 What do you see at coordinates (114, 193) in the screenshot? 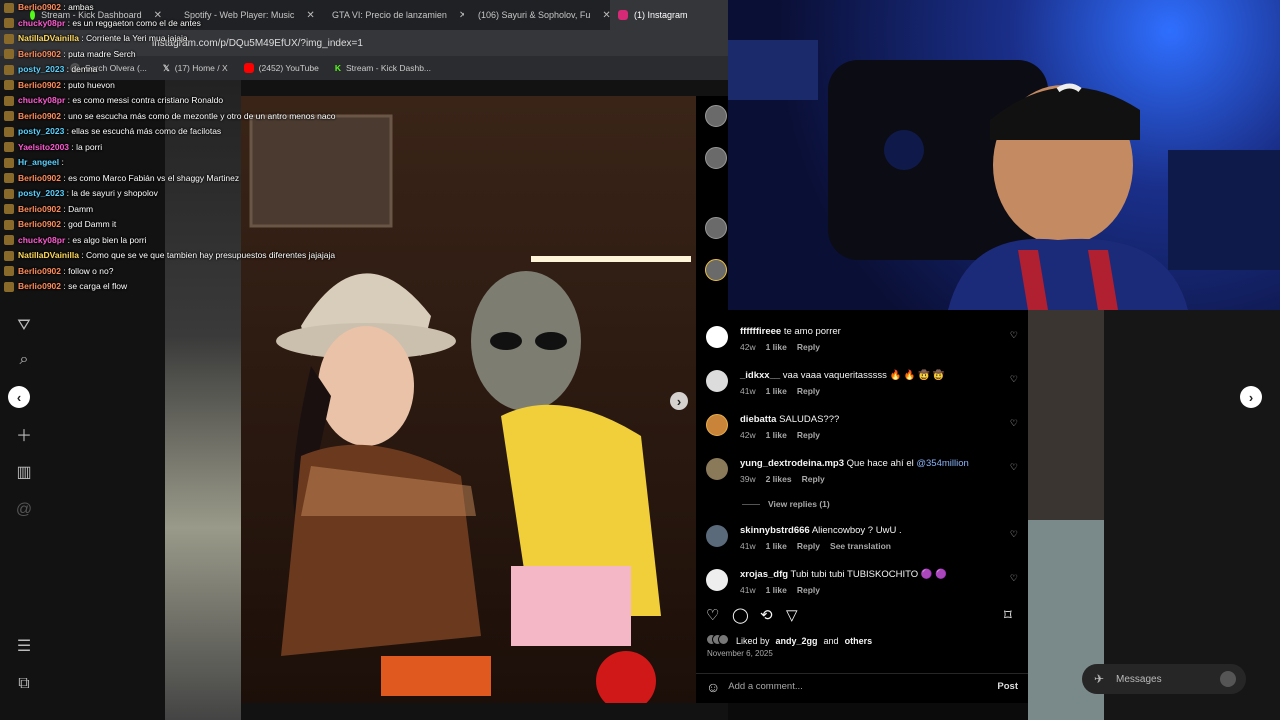
I see `chat-text: la de sayuri y shopolov` at bounding box center [114, 193].